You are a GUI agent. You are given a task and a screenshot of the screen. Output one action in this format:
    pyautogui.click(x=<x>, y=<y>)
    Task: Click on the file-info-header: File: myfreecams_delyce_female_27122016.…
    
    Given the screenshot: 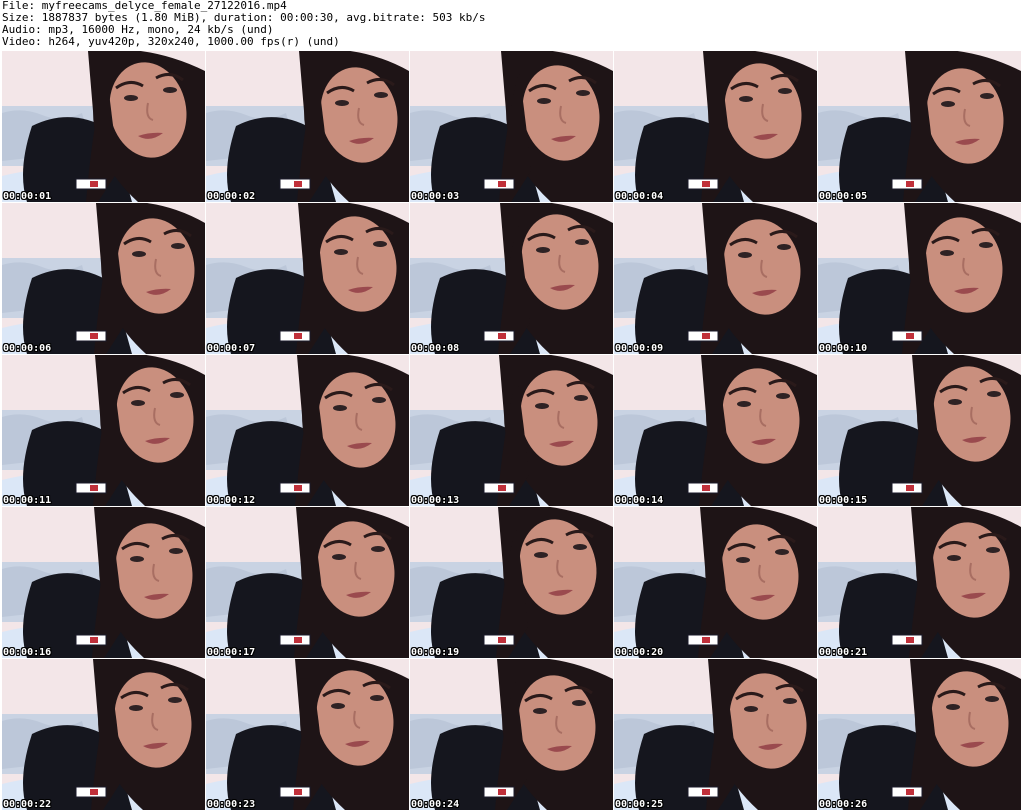 What is the action you would take?
    pyautogui.click(x=512, y=25)
    